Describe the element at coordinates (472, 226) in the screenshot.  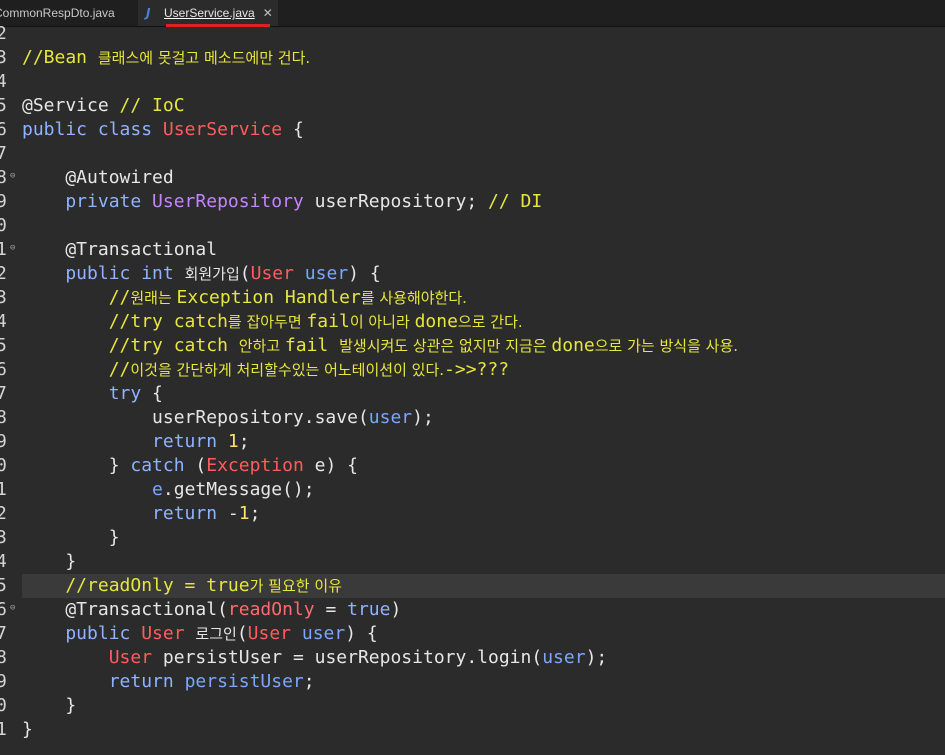
I see `code-line: 0` at that location.